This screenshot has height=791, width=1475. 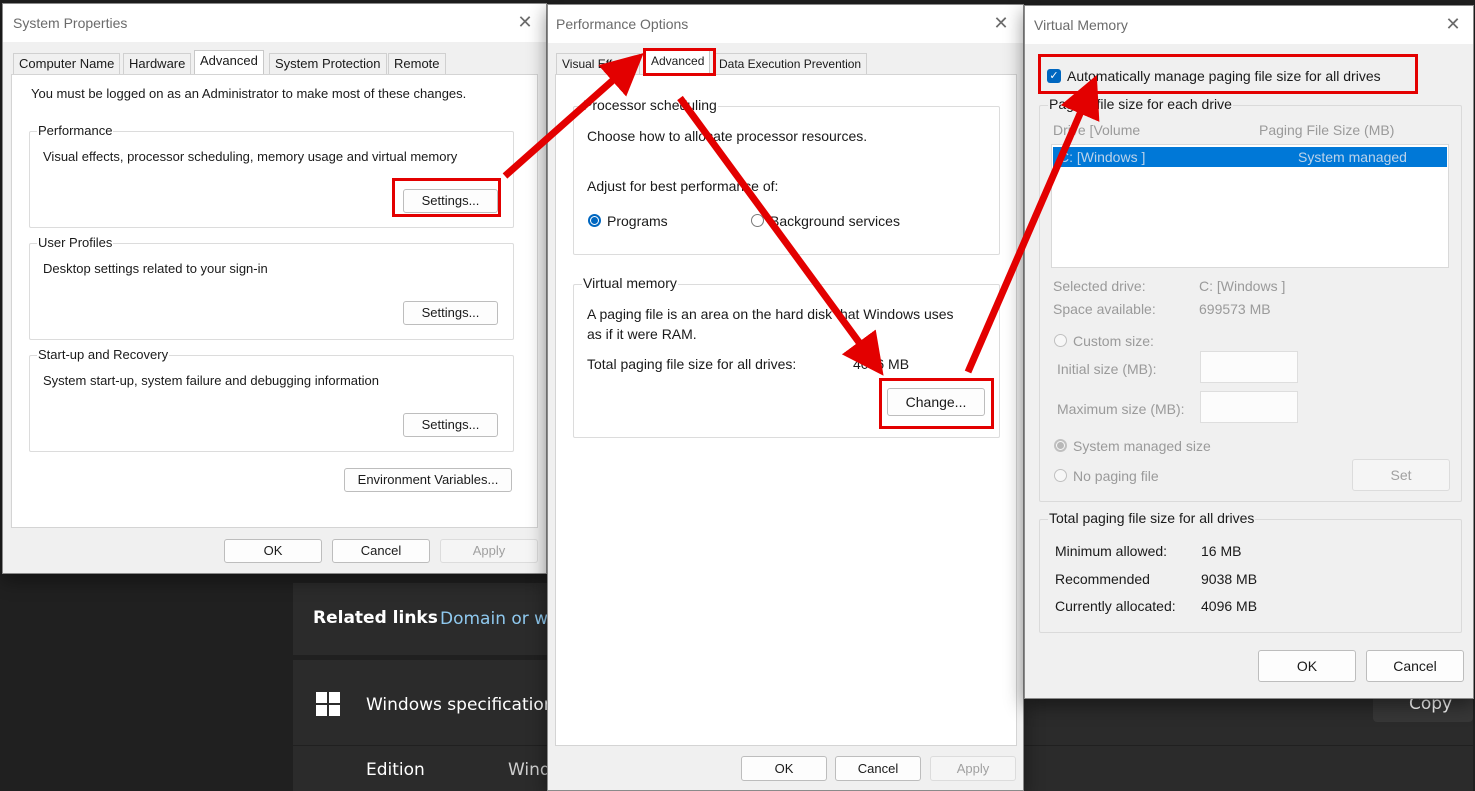 What do you see at coordinates (157, 63) in the screenshot?
I see `tab-hardware: Hardware` at bounding box center [157, 63].